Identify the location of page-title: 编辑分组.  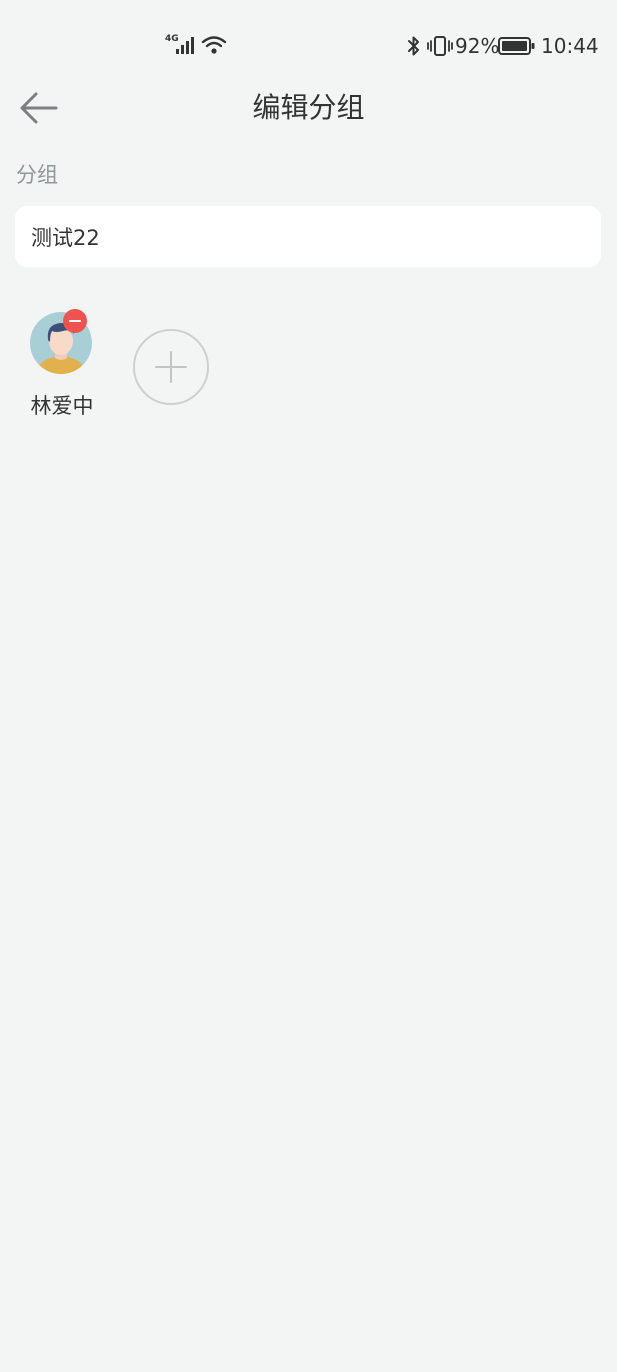
(308, 107).